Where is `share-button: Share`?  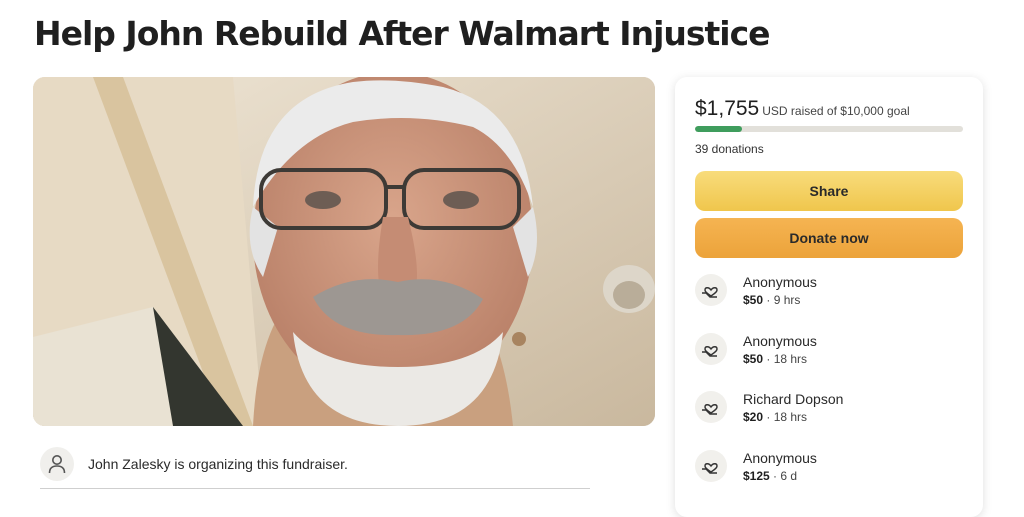
share-button: Share is located at coordinates (829, 191).